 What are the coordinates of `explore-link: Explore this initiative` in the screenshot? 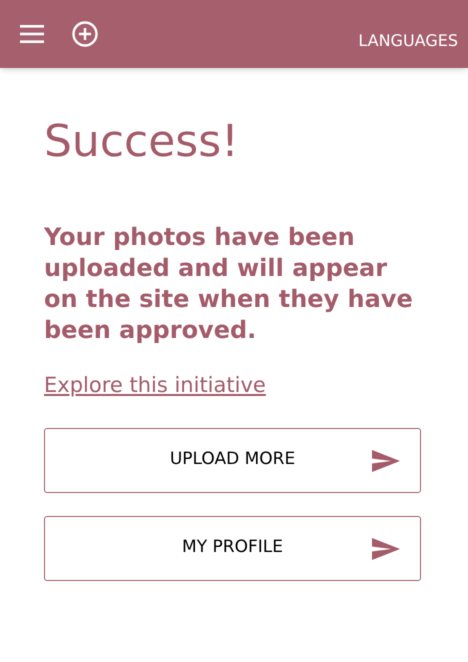 It's located at (155, 386).